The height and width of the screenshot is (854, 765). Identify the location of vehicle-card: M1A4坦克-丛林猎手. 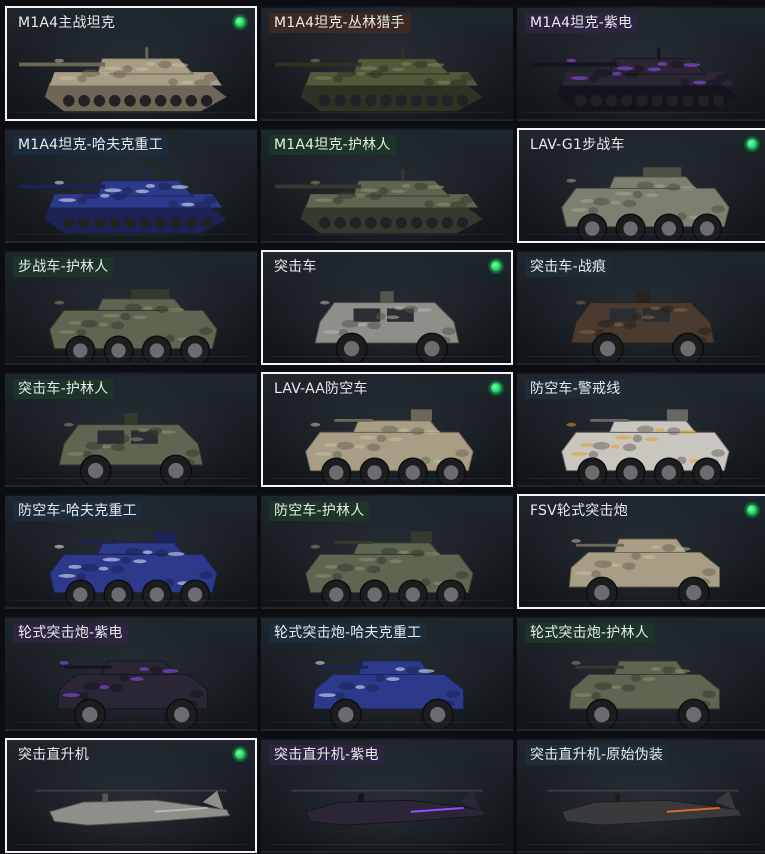
(387, 63).